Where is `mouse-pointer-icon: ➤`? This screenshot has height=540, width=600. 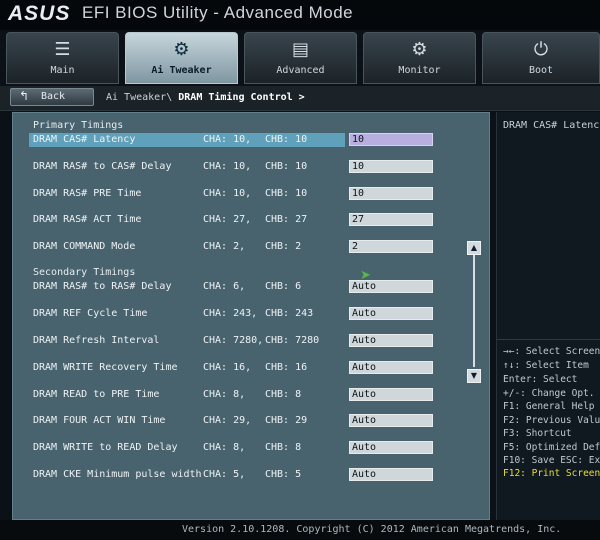 mouse-pointer-icon: ➤ is located at coordinates (365, 275).